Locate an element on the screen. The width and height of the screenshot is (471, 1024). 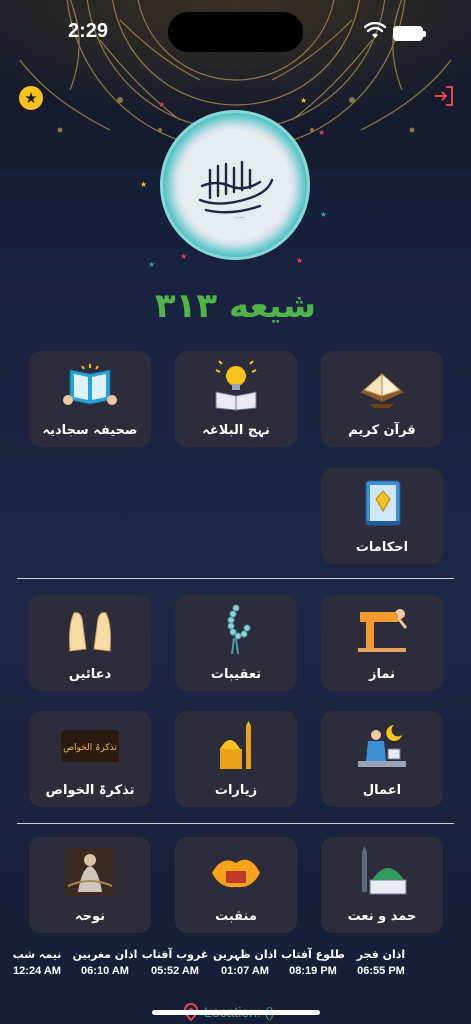
tazkira-badge-text: تذکرۃ الخواص is located at coordinates (90, 748).